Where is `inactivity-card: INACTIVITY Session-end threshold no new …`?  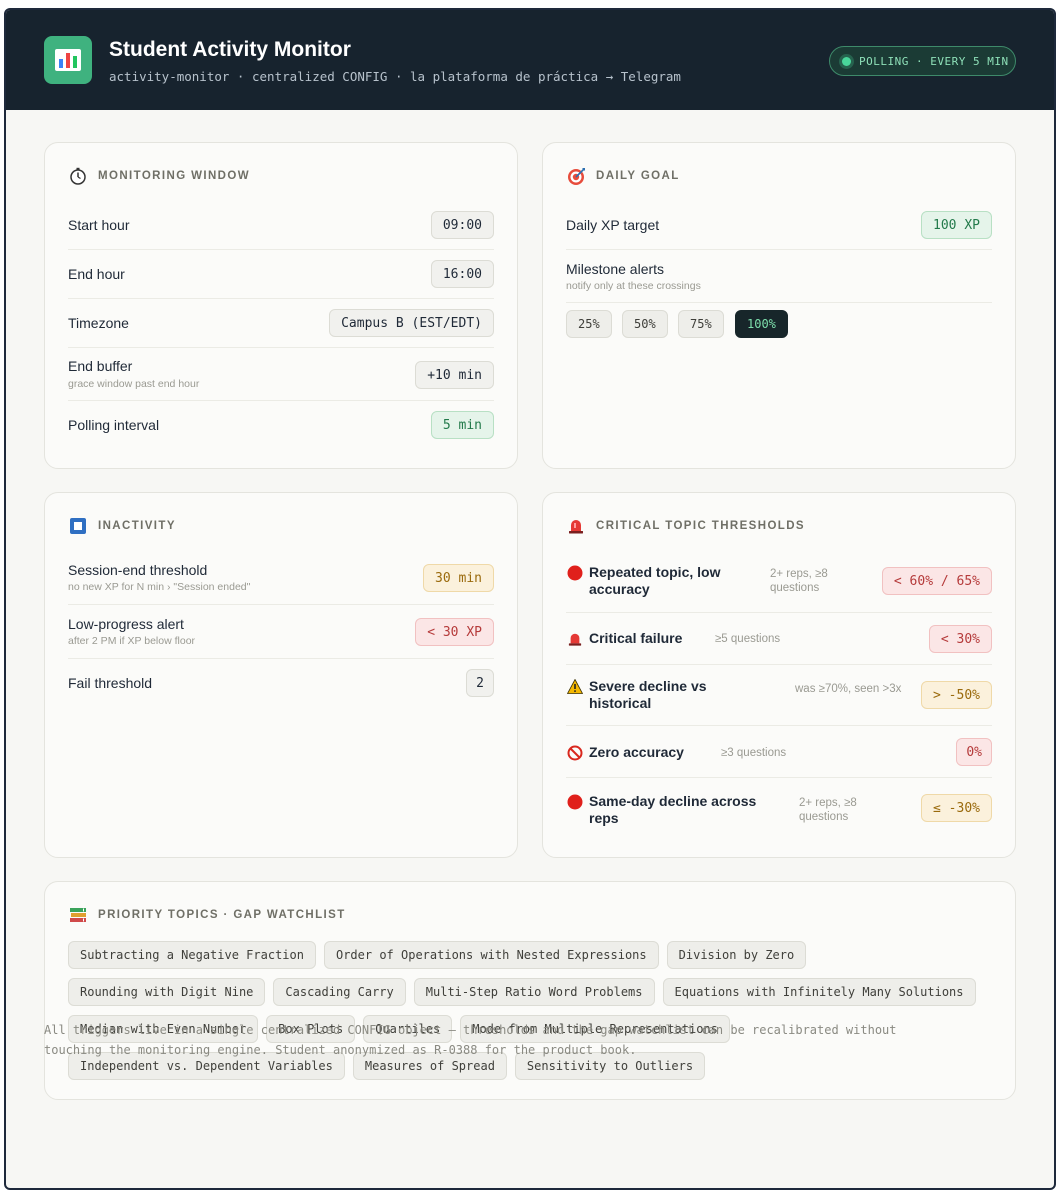 inactivity-card: INACTIVITY Session-end threshold no new … is located at coordinates (281, 675).